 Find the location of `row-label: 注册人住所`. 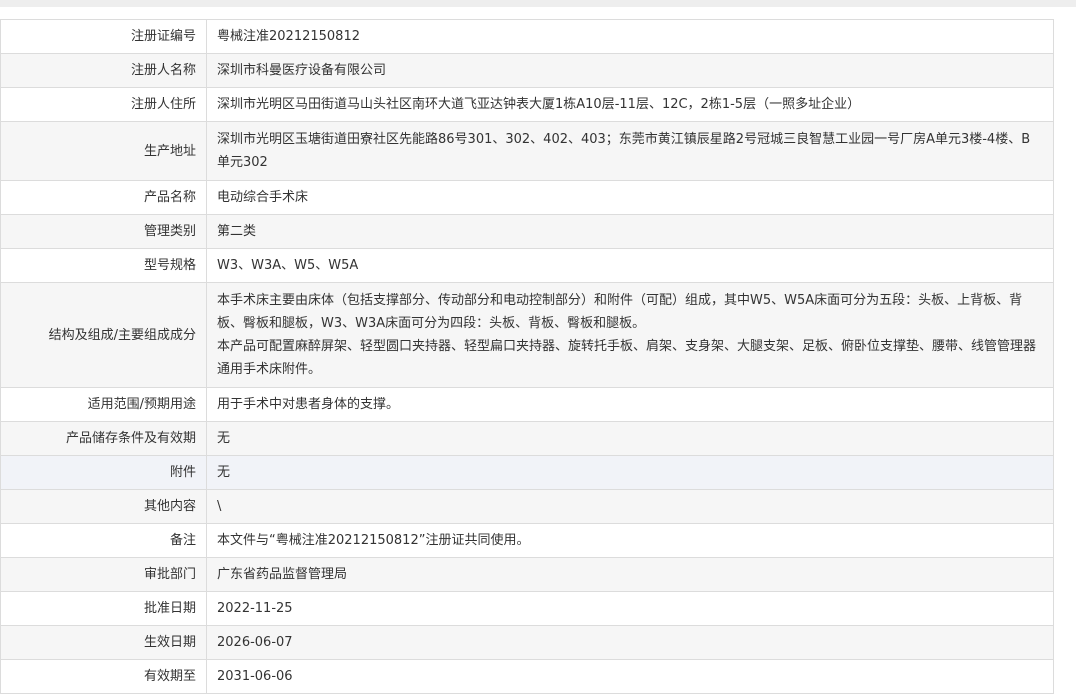

row-label: 注册人住所 is located at coordinates (103, 104).